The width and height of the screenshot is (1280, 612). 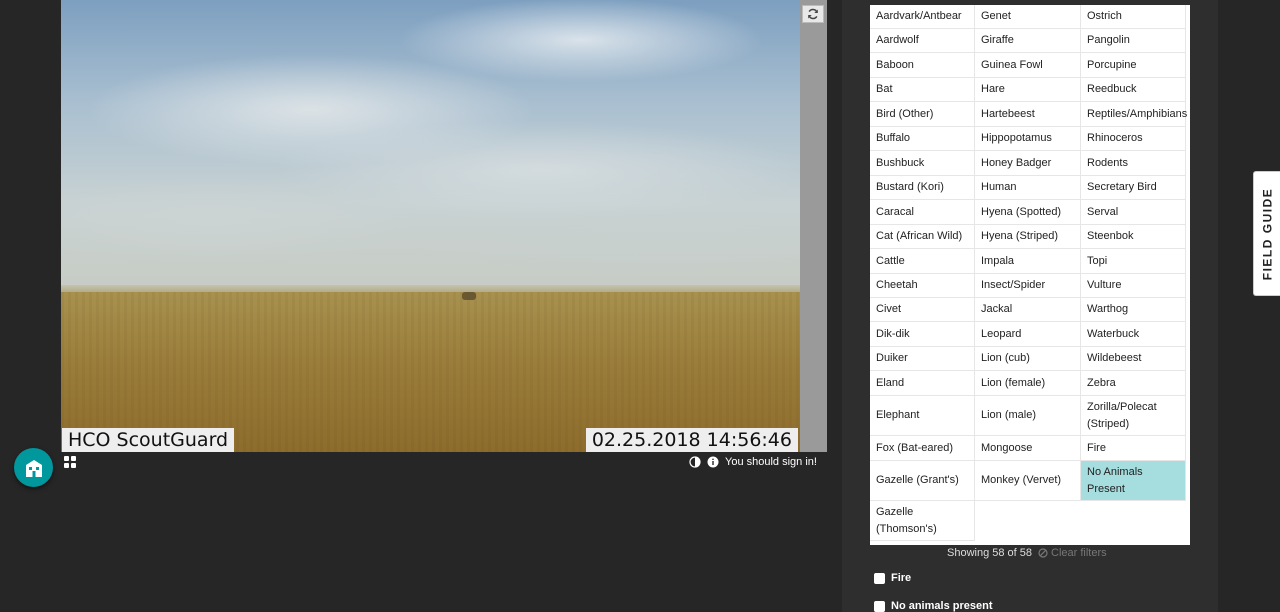 What do you see at coordinates (1028, 334) in the screenshot?
I see `choice-item: Leopard` at bounding box center [1028, 334].